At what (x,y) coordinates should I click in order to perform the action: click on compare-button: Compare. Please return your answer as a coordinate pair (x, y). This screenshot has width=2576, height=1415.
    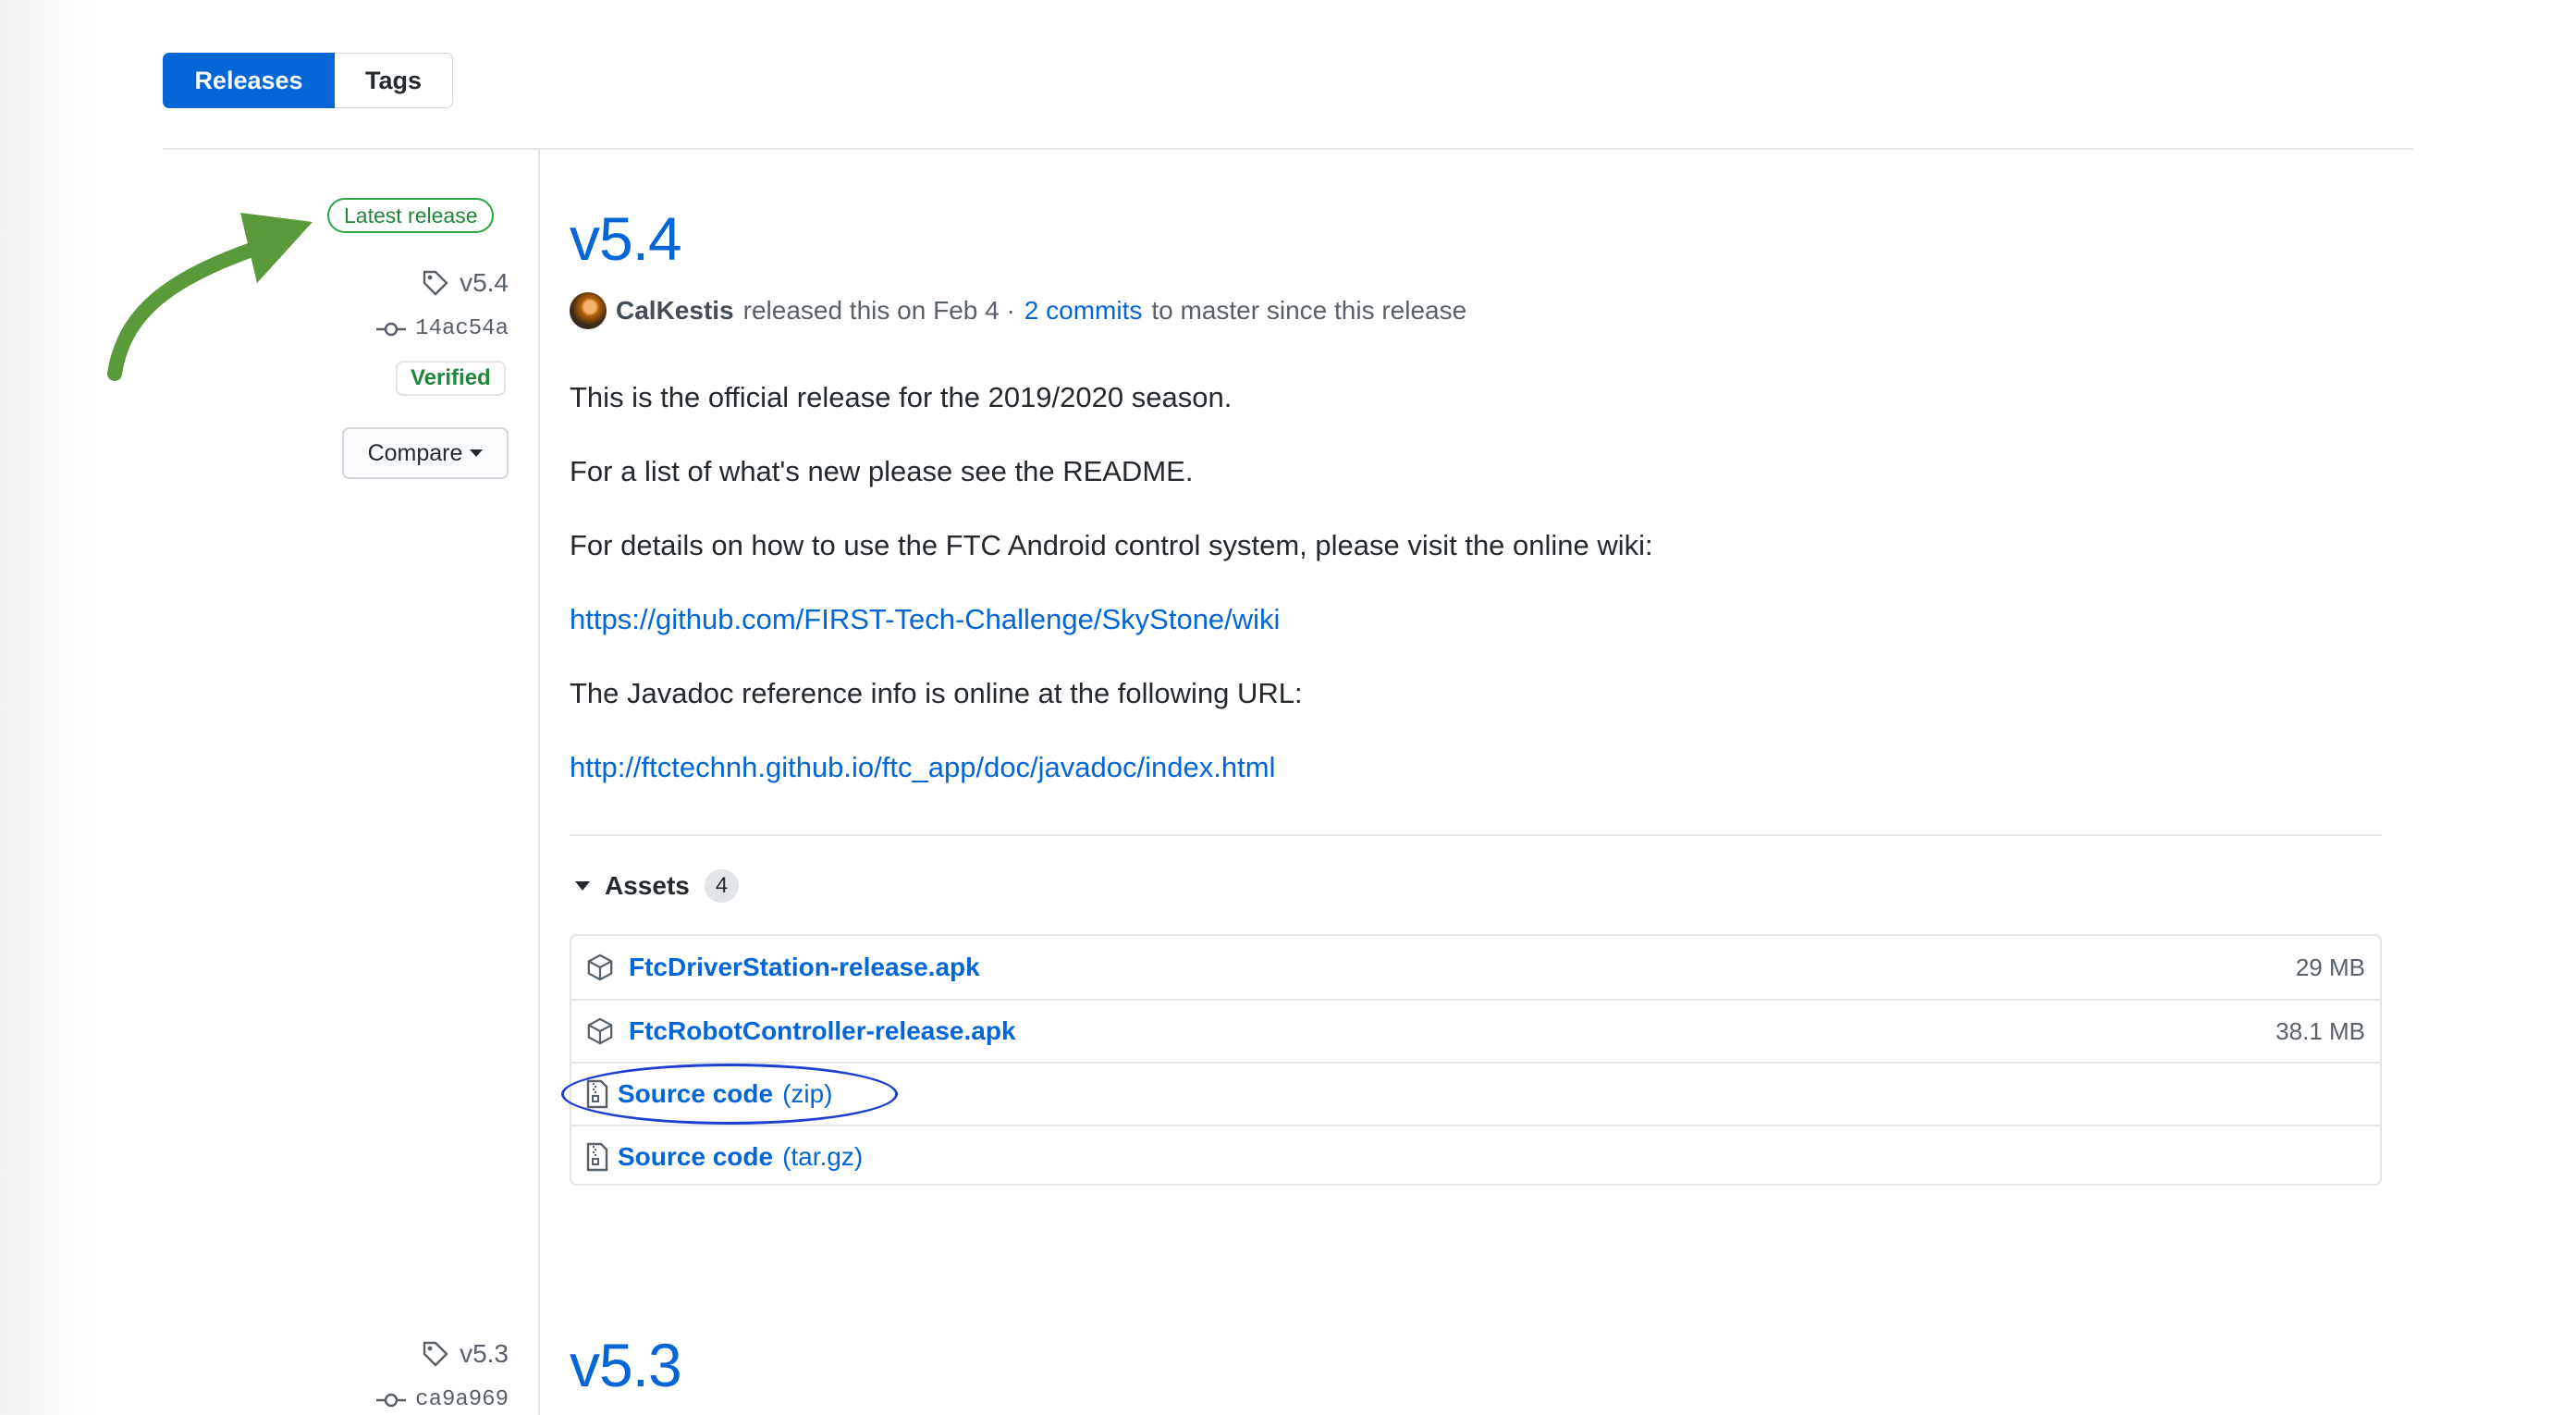
    Looking at the image, I should click on (425, 453).